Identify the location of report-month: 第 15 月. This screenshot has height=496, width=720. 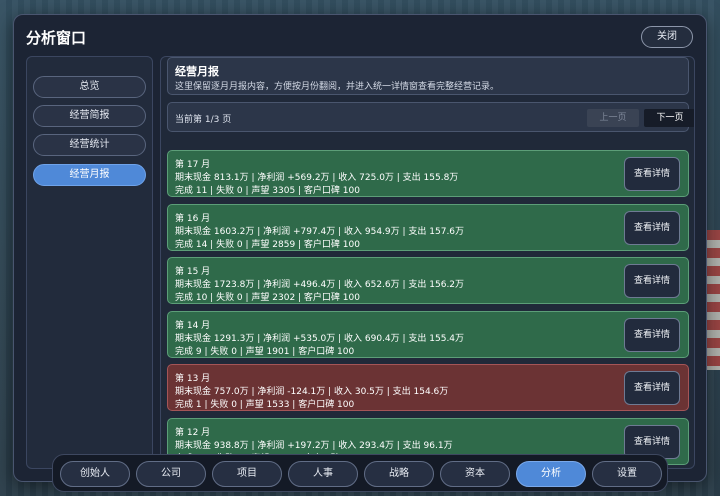
(193, 272).